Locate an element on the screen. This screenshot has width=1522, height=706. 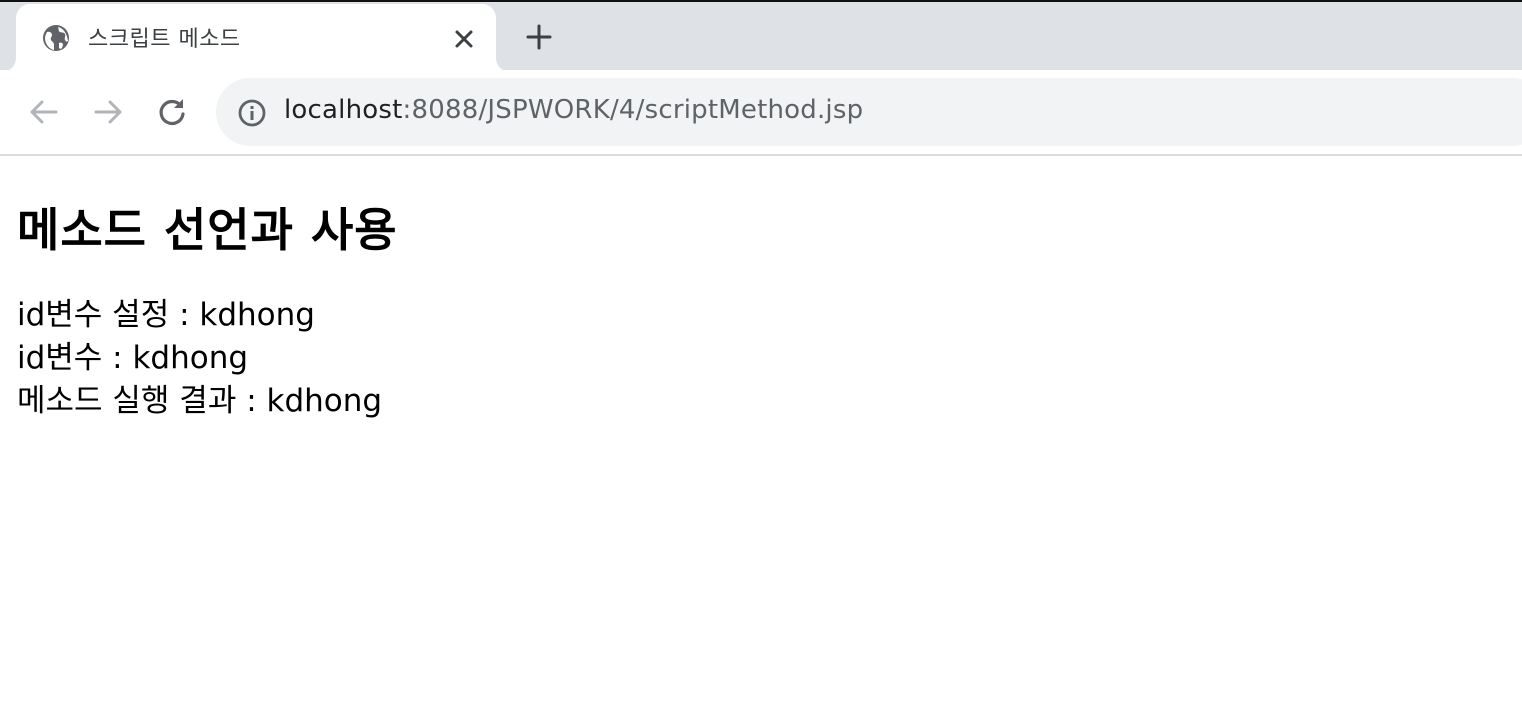
url-host: localhost is located at coordinates (343, 110).